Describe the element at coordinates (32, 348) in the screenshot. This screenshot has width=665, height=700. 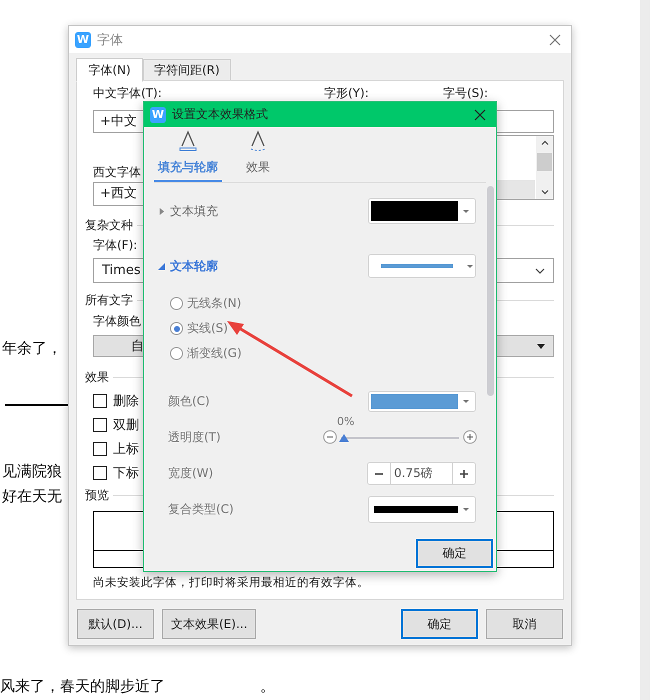
I see `document-text: 年余了，` at that location.